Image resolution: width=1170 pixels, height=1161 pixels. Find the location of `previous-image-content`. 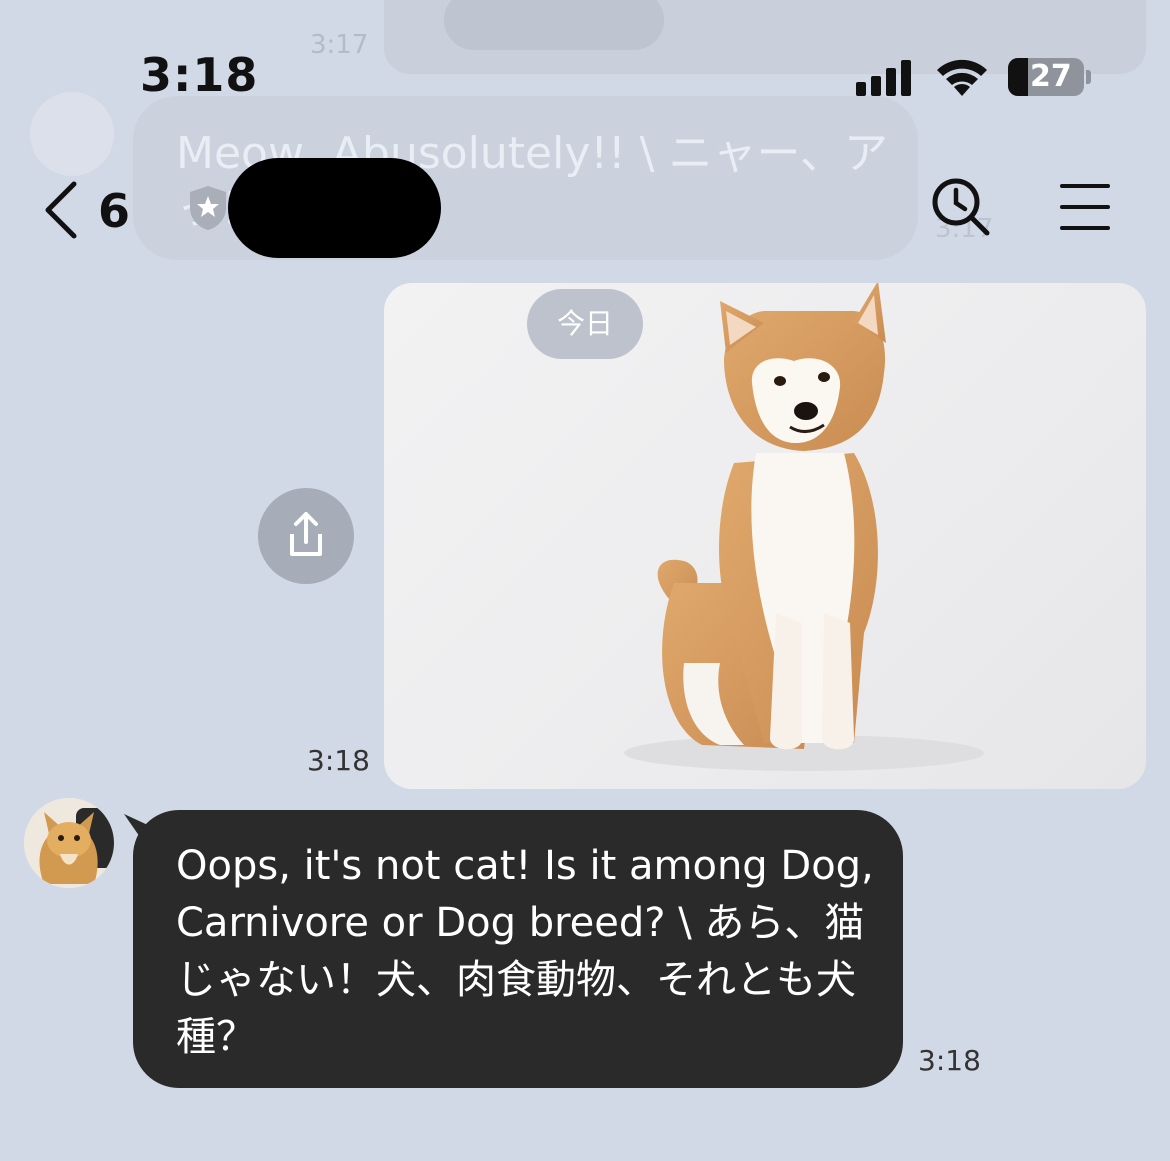

previous-image-content is located at coordinates (554, 25).